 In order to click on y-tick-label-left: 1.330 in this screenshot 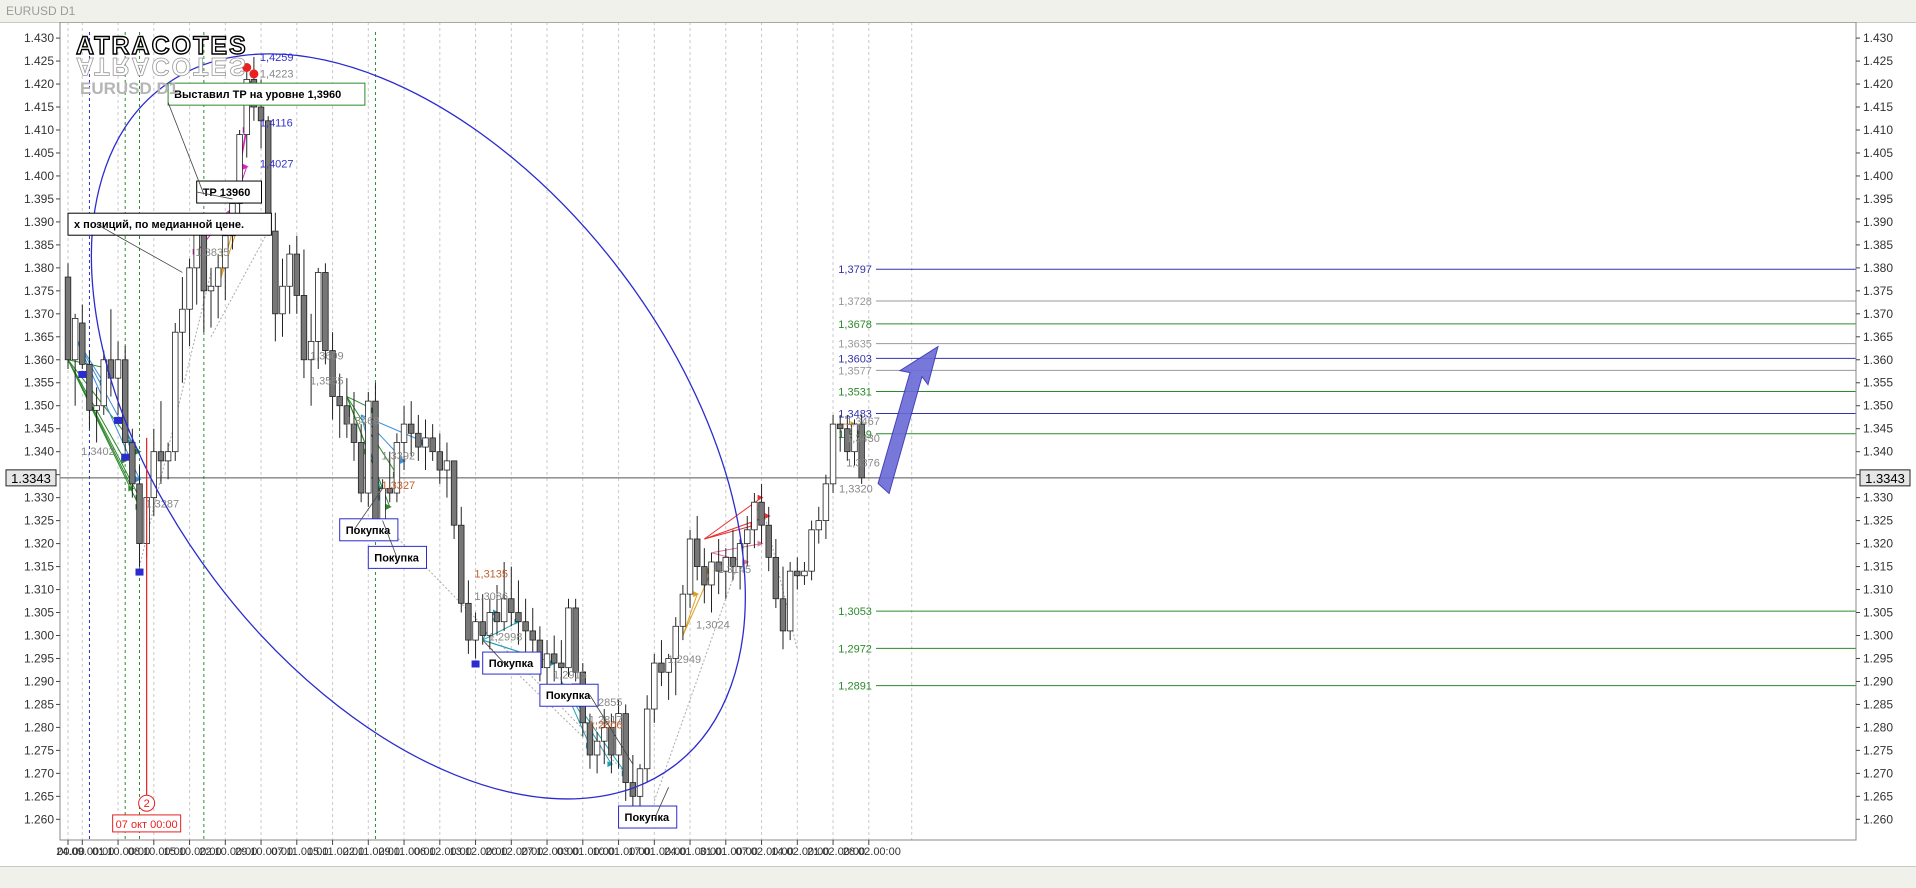, I will do `click(39, 498)`.